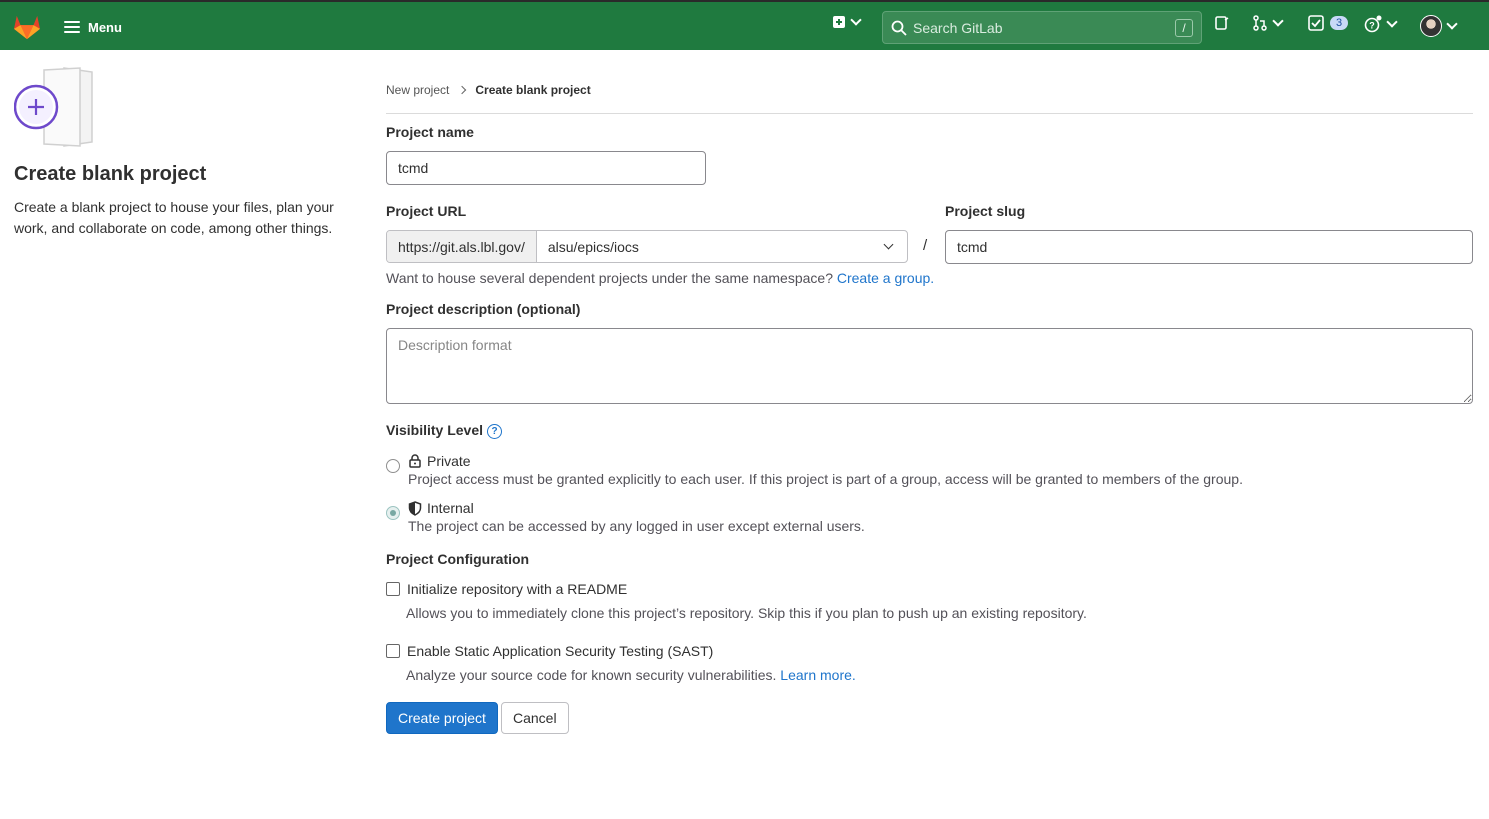 Image resolution: width=1489 pixels, height=819 pixels. I want to click on search-shortcut-hint: /, so click(1184, 28).